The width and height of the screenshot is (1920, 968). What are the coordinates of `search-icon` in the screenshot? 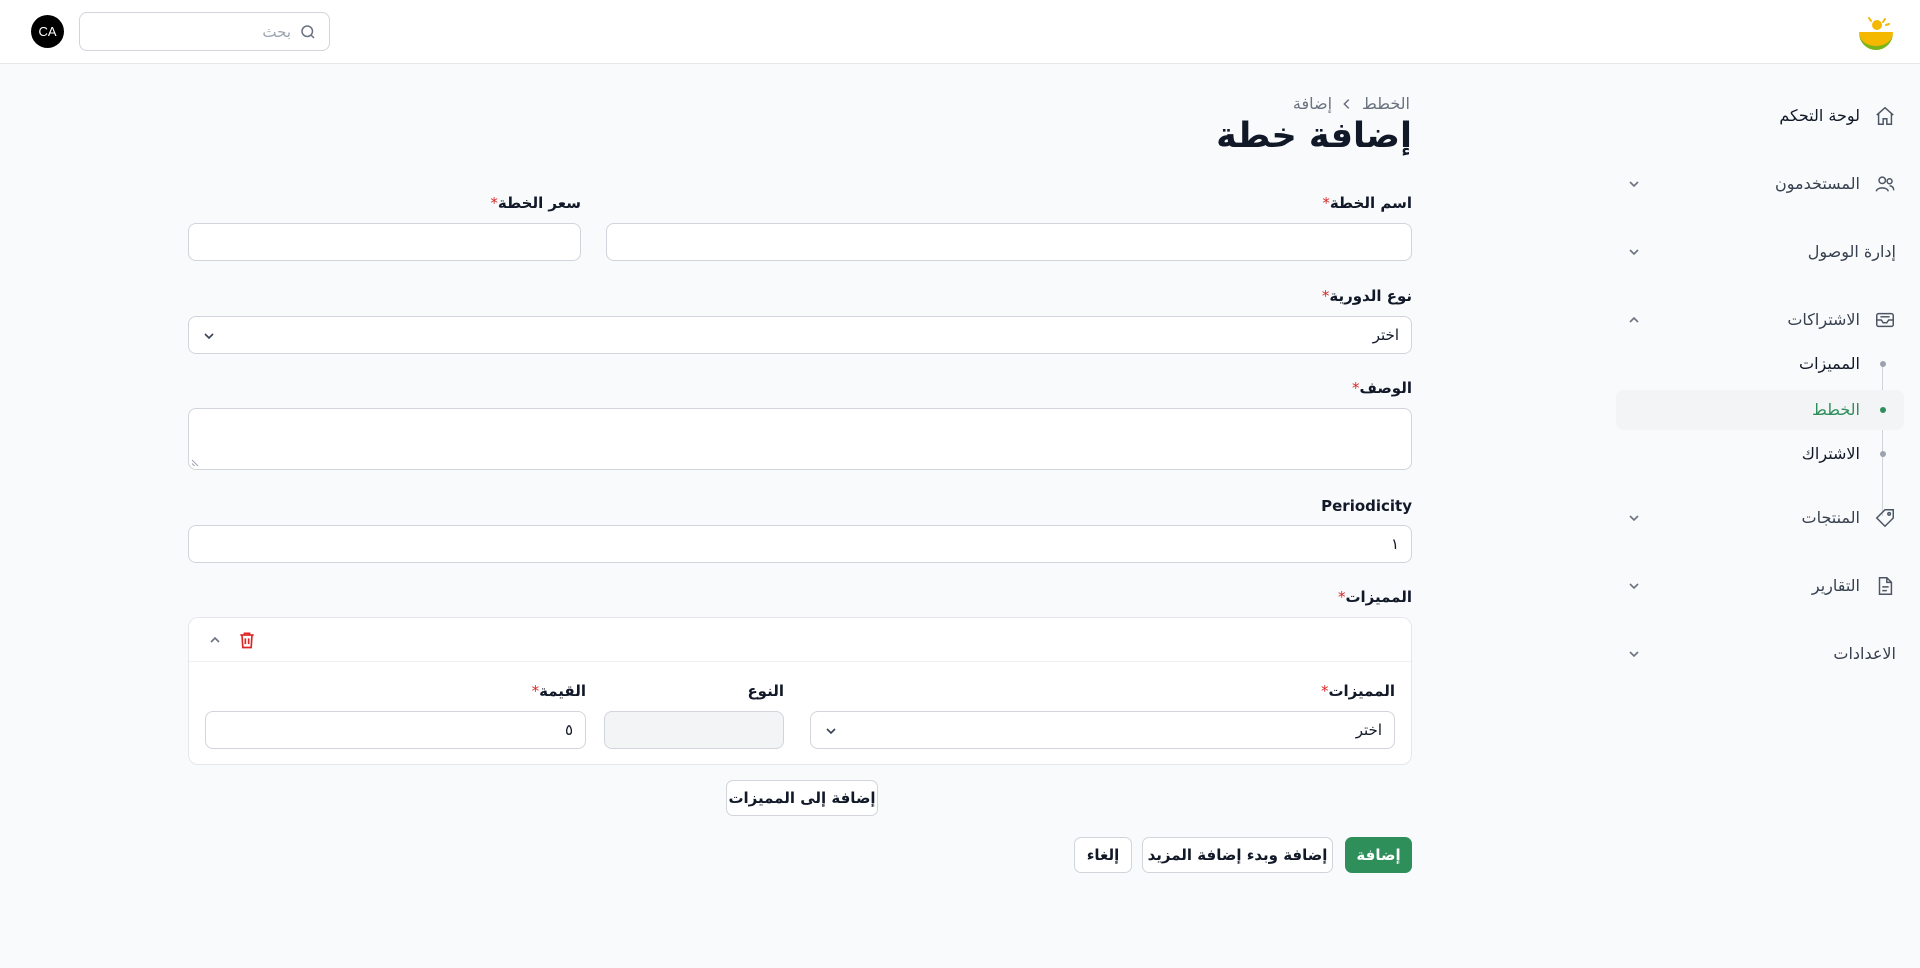 It's located at (308, 31).